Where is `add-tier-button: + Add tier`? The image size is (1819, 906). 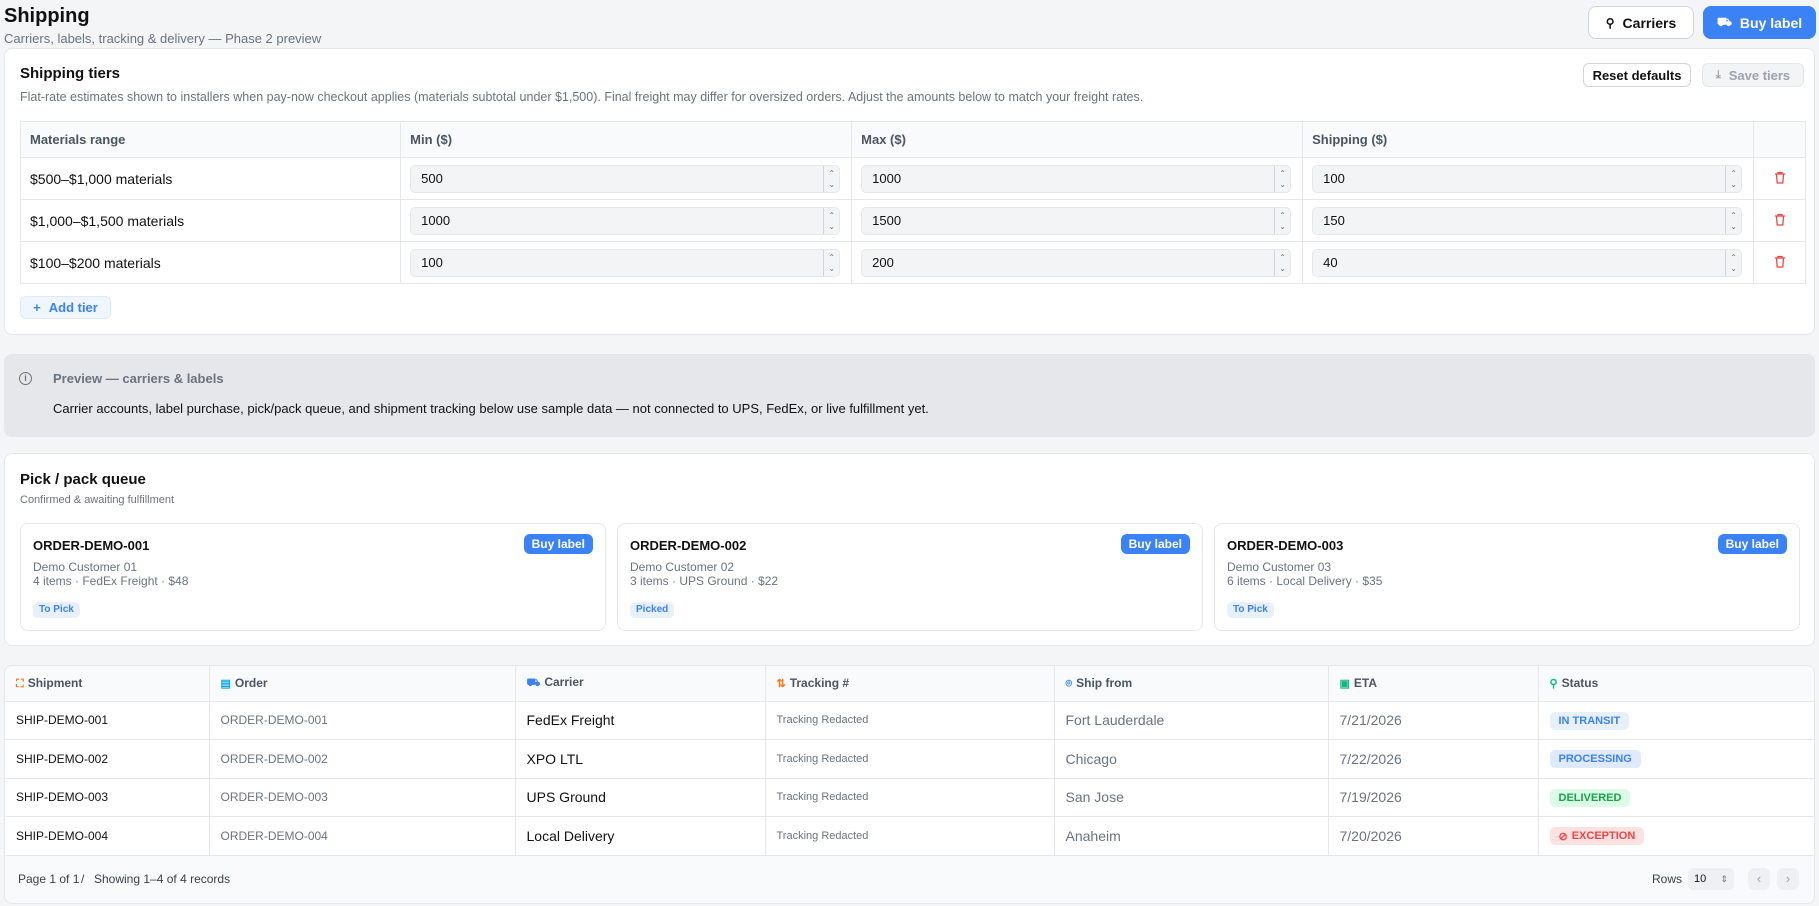
add-tier-button: + Add tier is located at coordinates (65, 307).